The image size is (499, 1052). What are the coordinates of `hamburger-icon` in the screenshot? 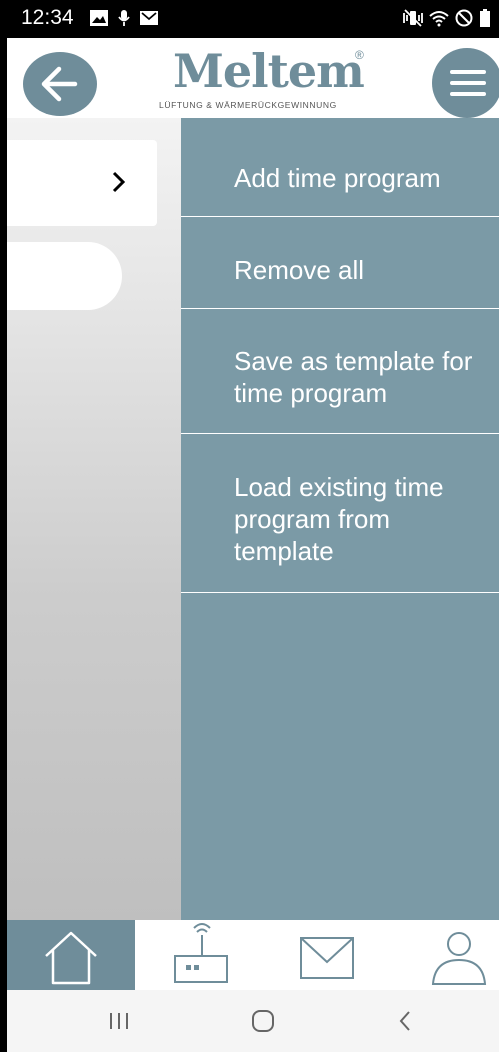 It's located at (468, 83).